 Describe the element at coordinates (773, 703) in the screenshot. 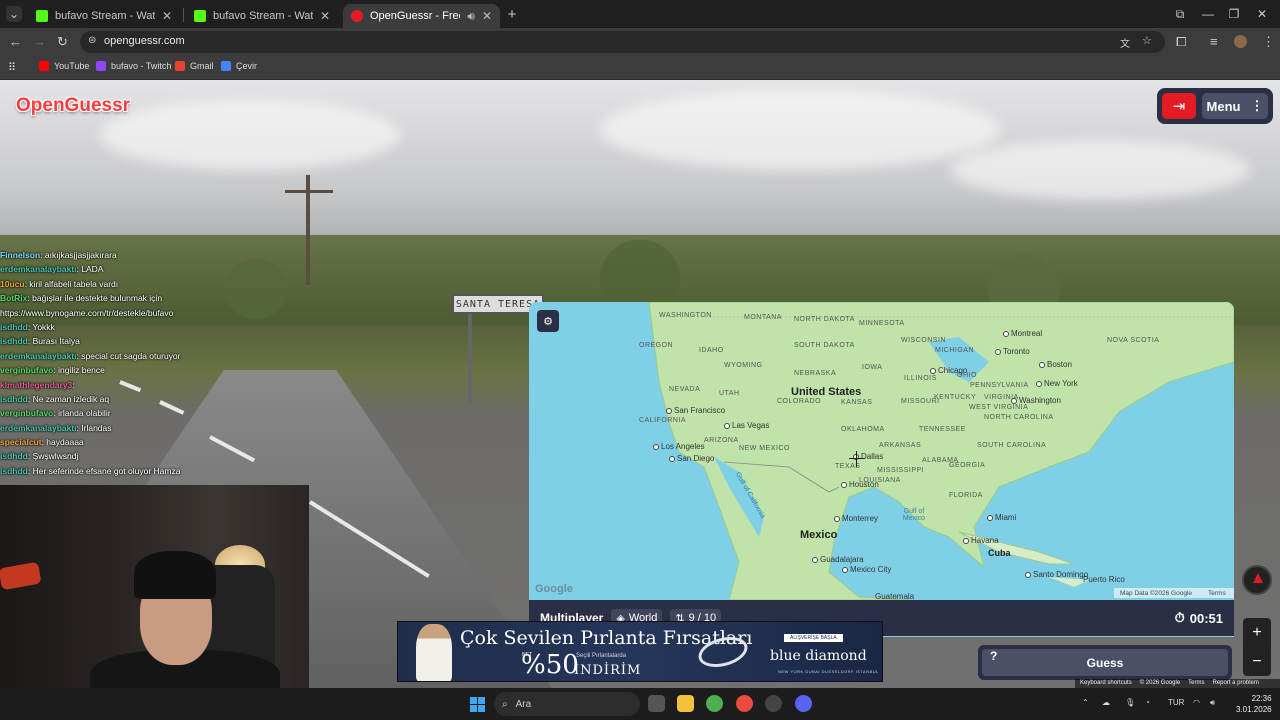

I see `app-icon` at that location.